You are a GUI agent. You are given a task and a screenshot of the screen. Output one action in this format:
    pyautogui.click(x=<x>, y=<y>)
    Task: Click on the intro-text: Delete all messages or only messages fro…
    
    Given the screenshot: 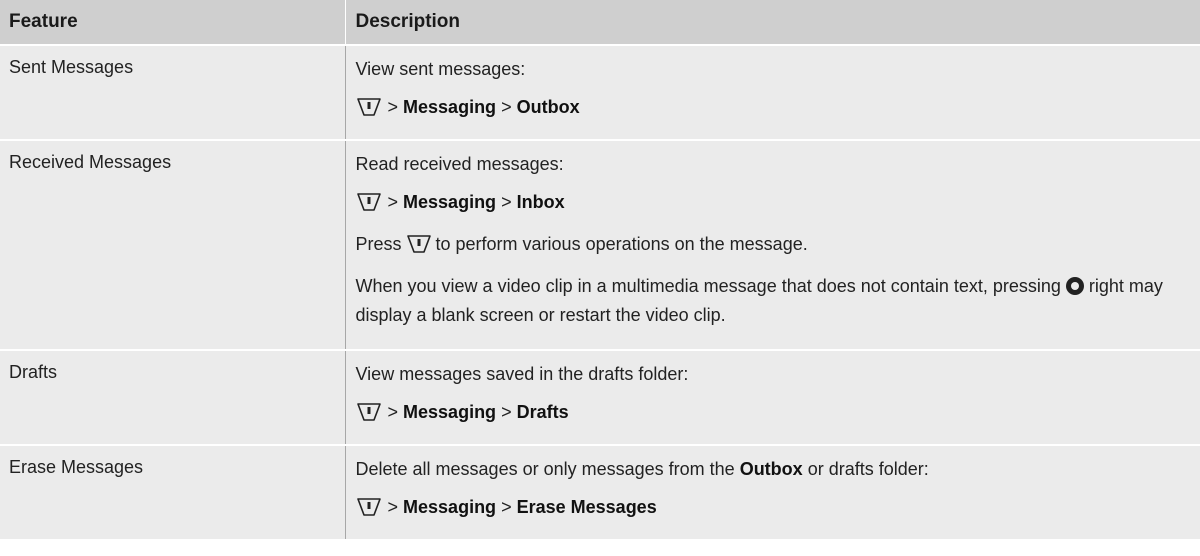 What is the action you would take?
    pyautogui.click(x=545, y=469)
    